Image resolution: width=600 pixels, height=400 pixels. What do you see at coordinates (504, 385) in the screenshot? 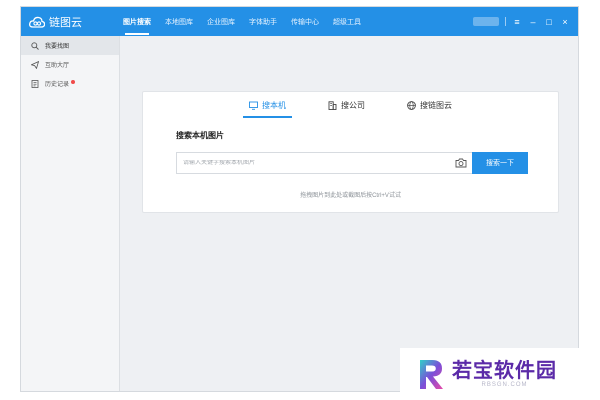
I see `watermark-url: RBSGN.COM` at bounding box center [504, 385].